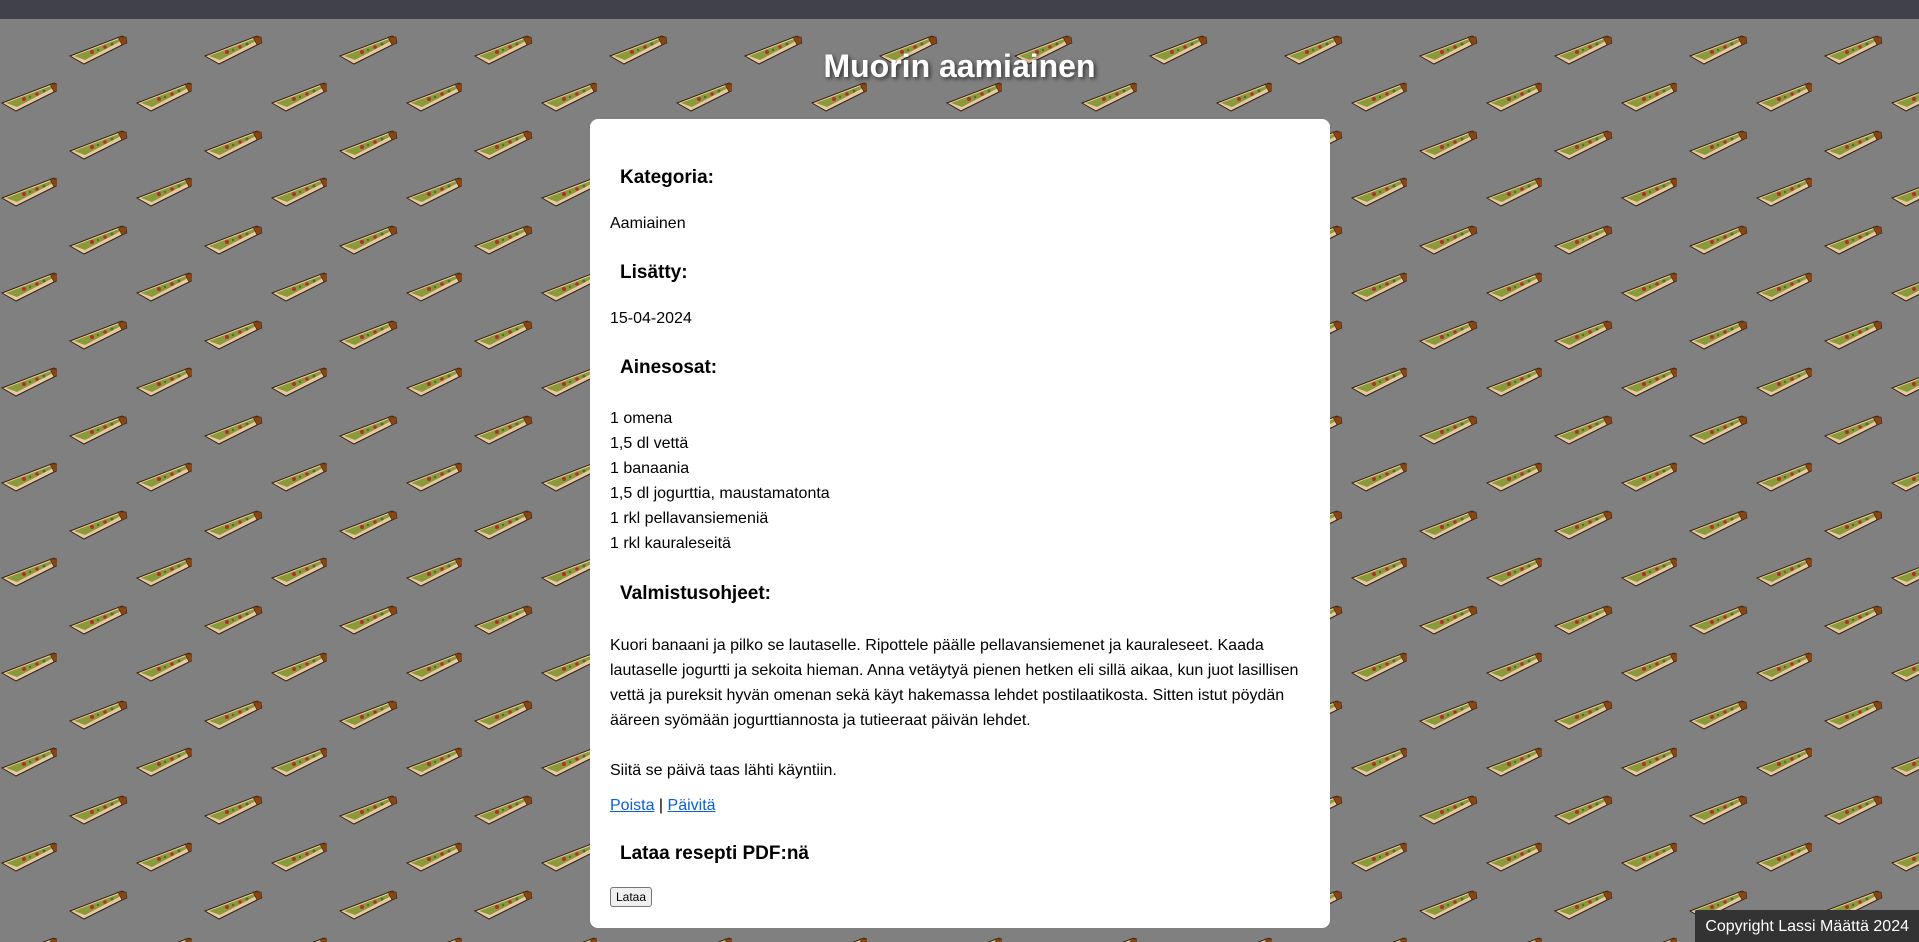 This screenshot has width=1919, height=942. Describe the element at coordinates (650, 468) in the screenshot. I see `ingredient-item: 1 banaania` at that location.